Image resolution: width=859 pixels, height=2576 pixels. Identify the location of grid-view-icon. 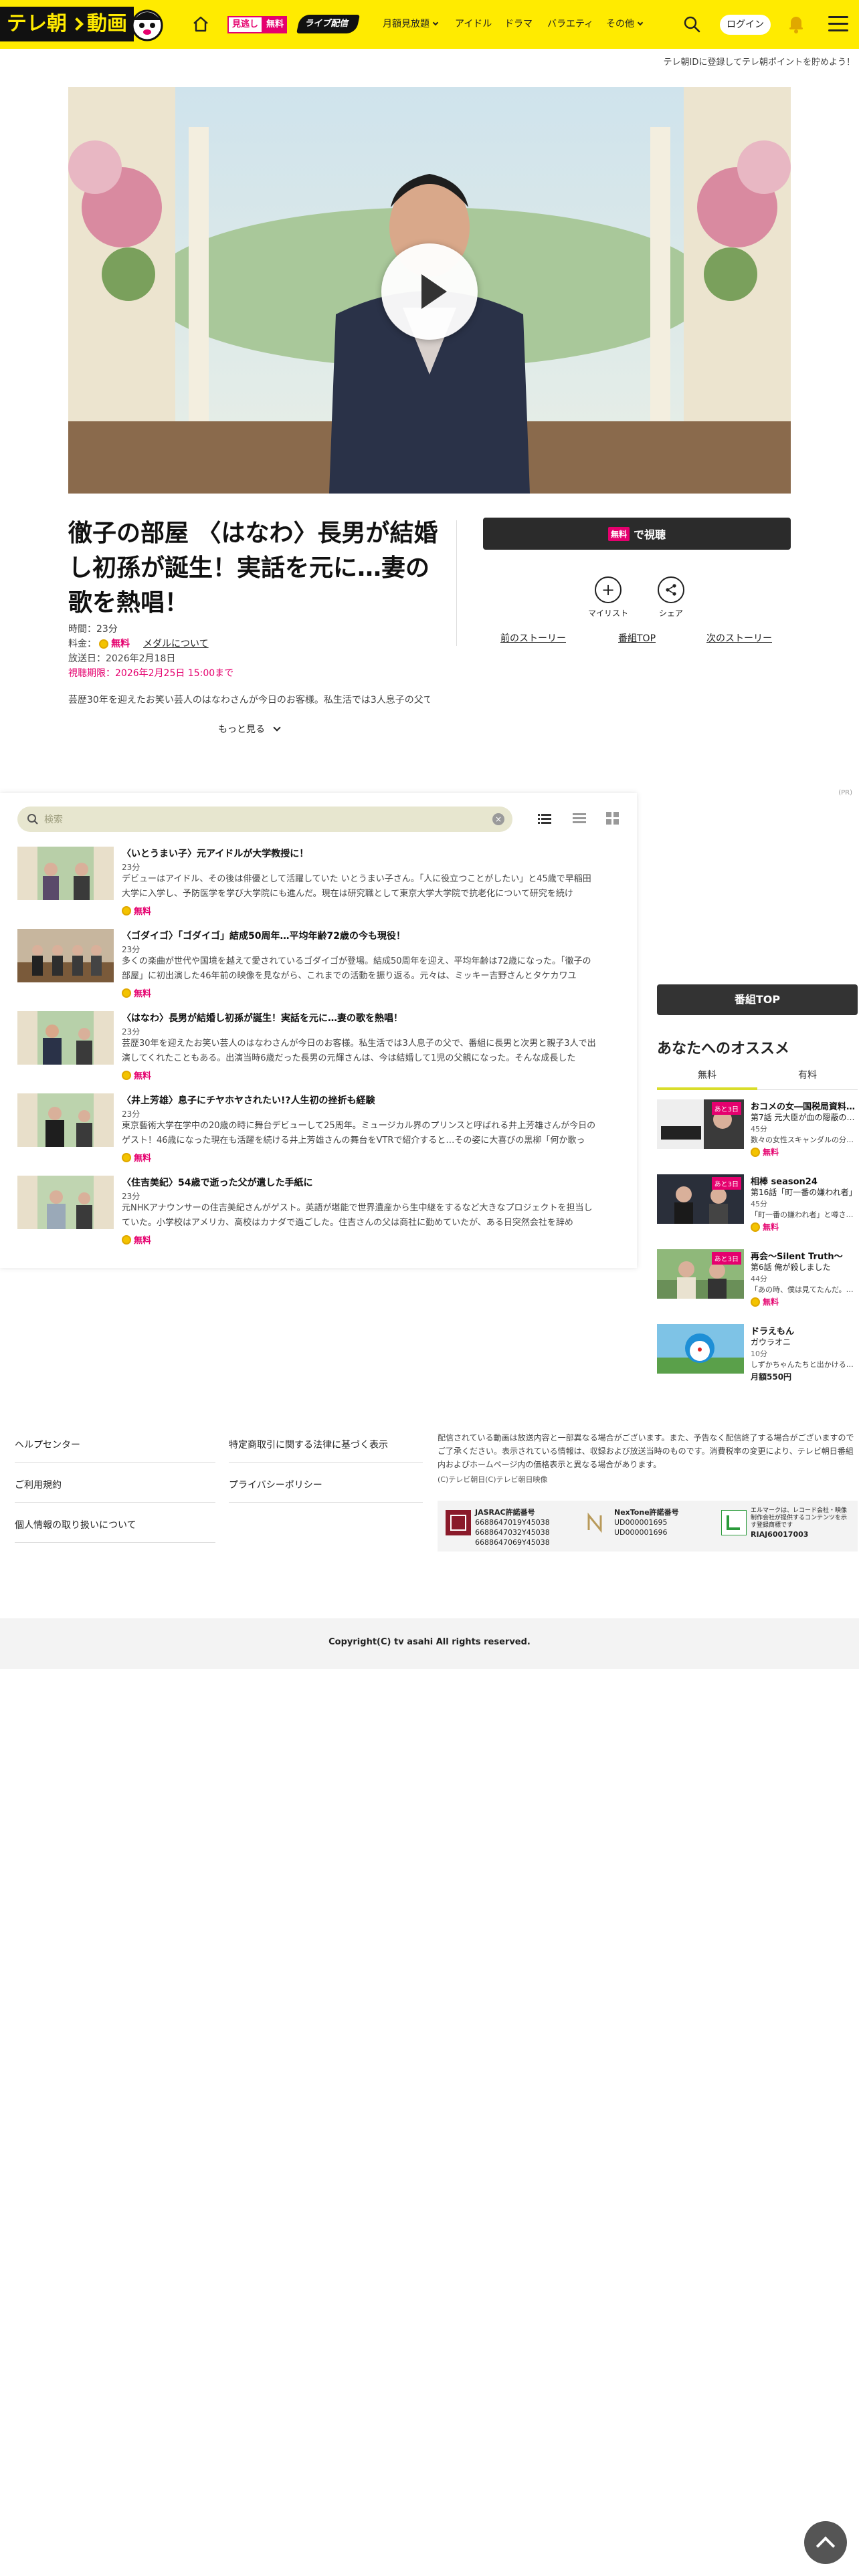
(612, 818).